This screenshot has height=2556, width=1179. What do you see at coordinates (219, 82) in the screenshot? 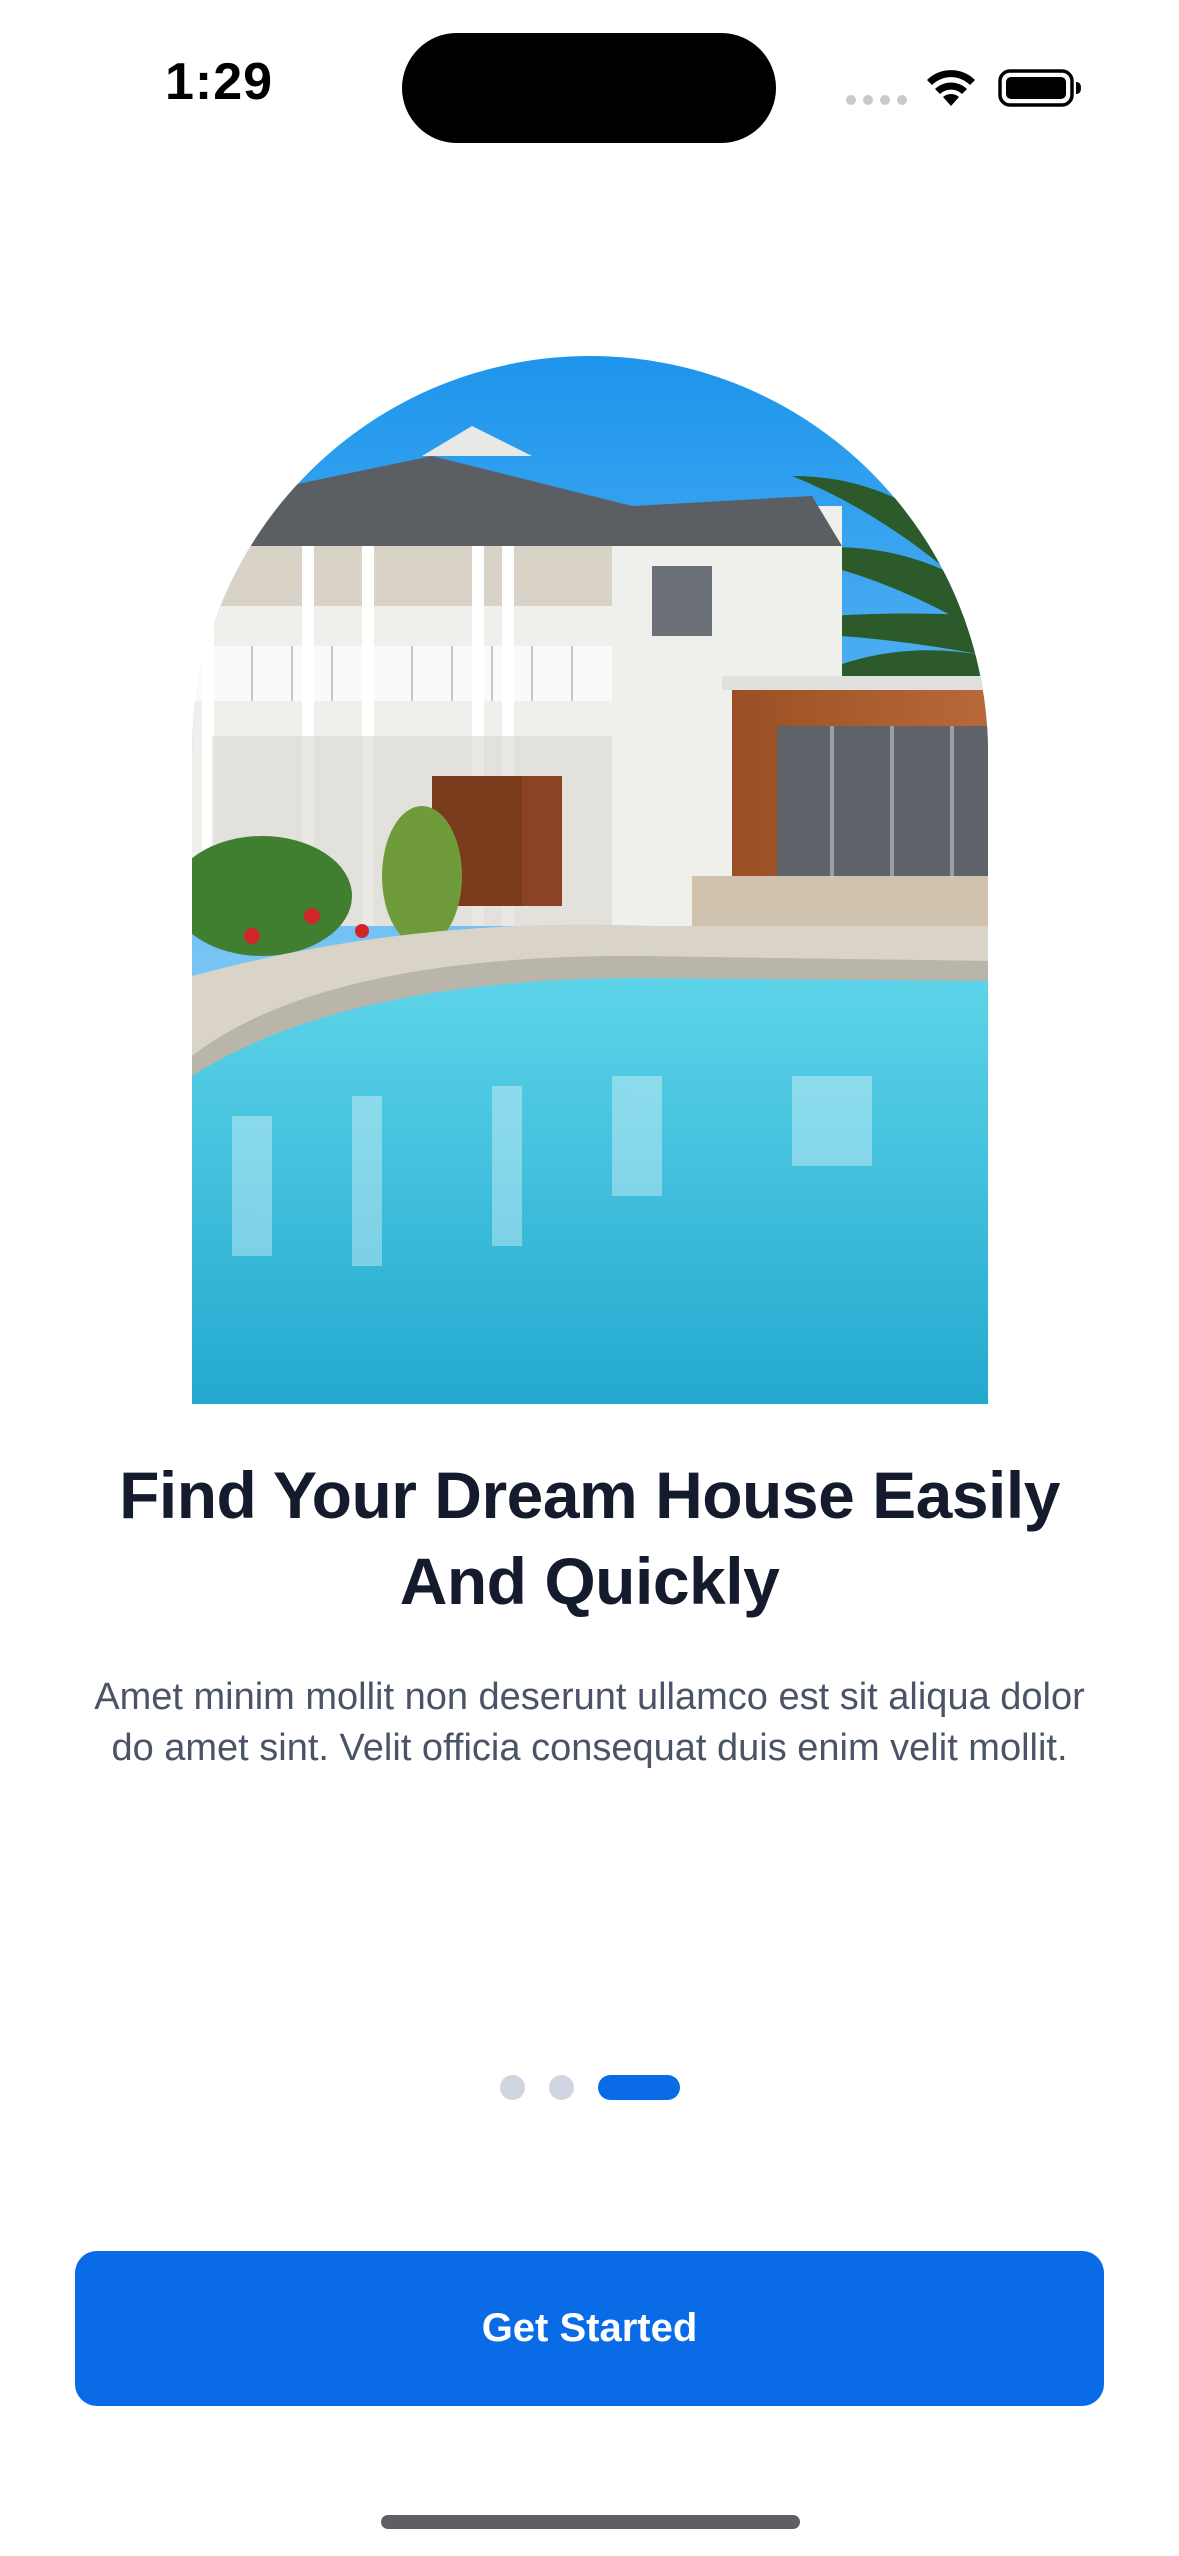
I see `status-time: 1:29` at bounding box center [219, 82].